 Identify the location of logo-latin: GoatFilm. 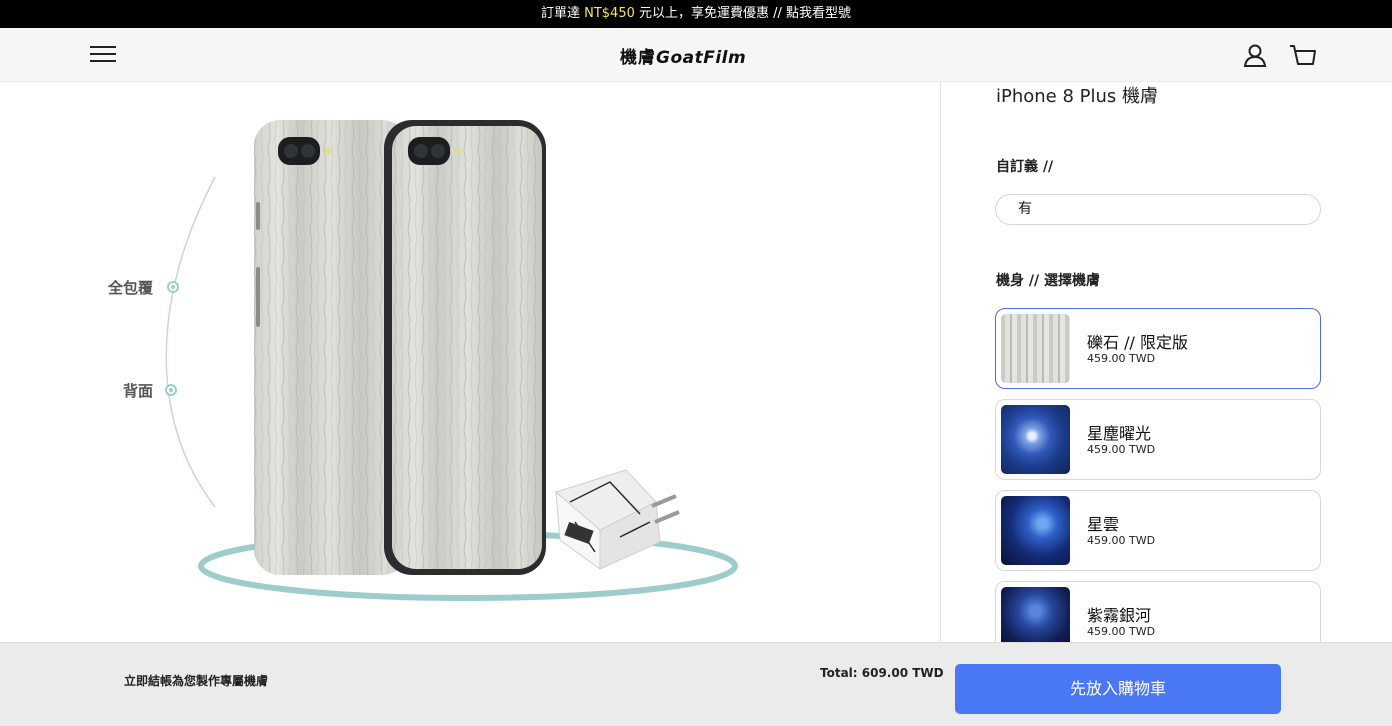
(701, 58).